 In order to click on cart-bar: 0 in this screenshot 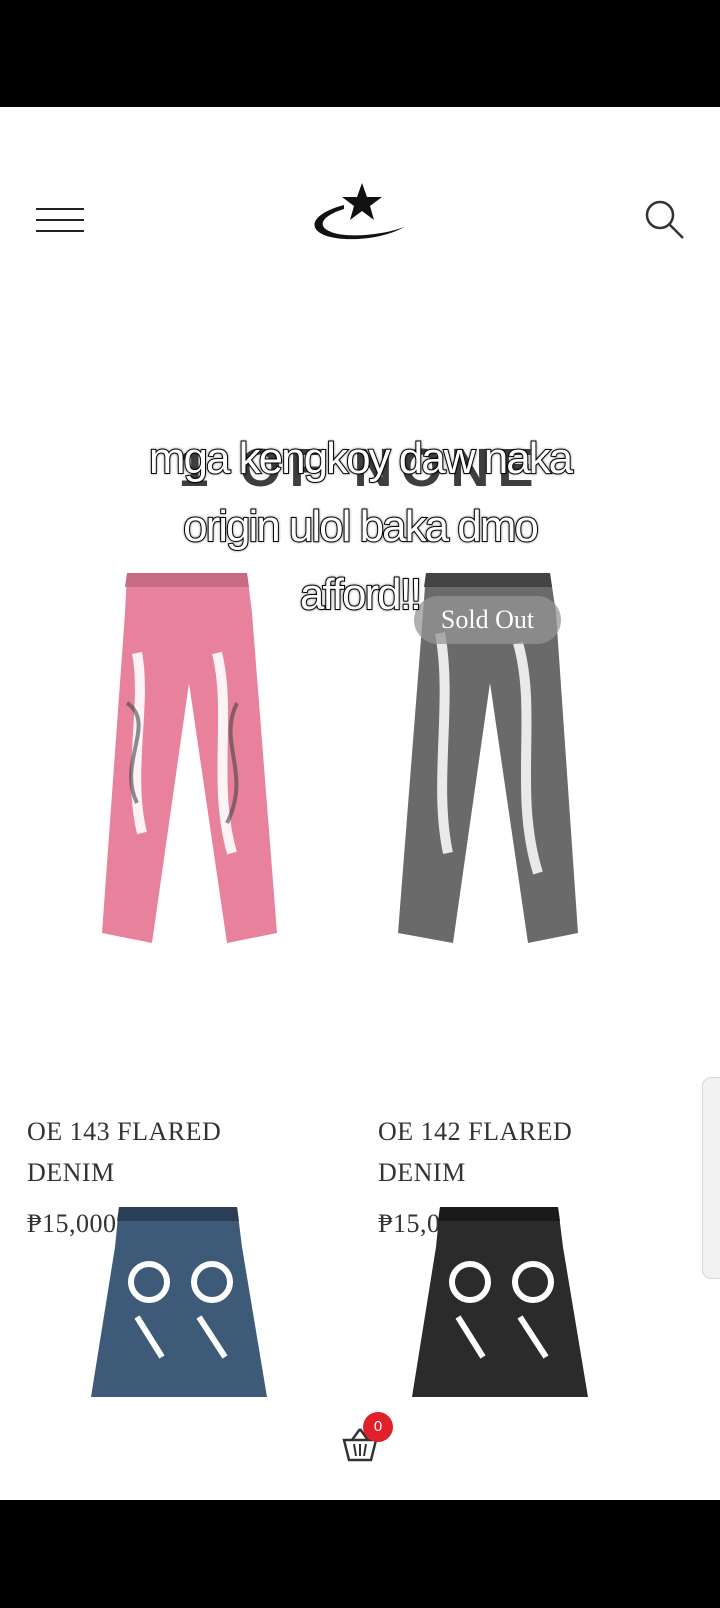, I will do `click(360, 1451)`.